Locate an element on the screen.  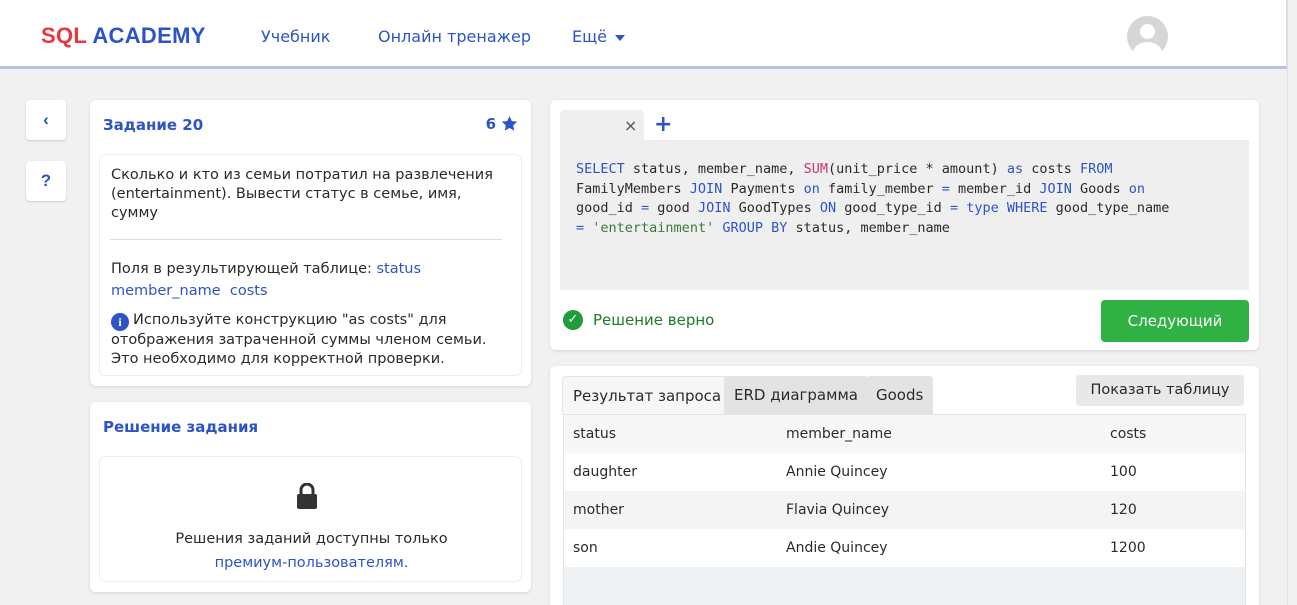
lock-icon is located at coordinates (307, 496).